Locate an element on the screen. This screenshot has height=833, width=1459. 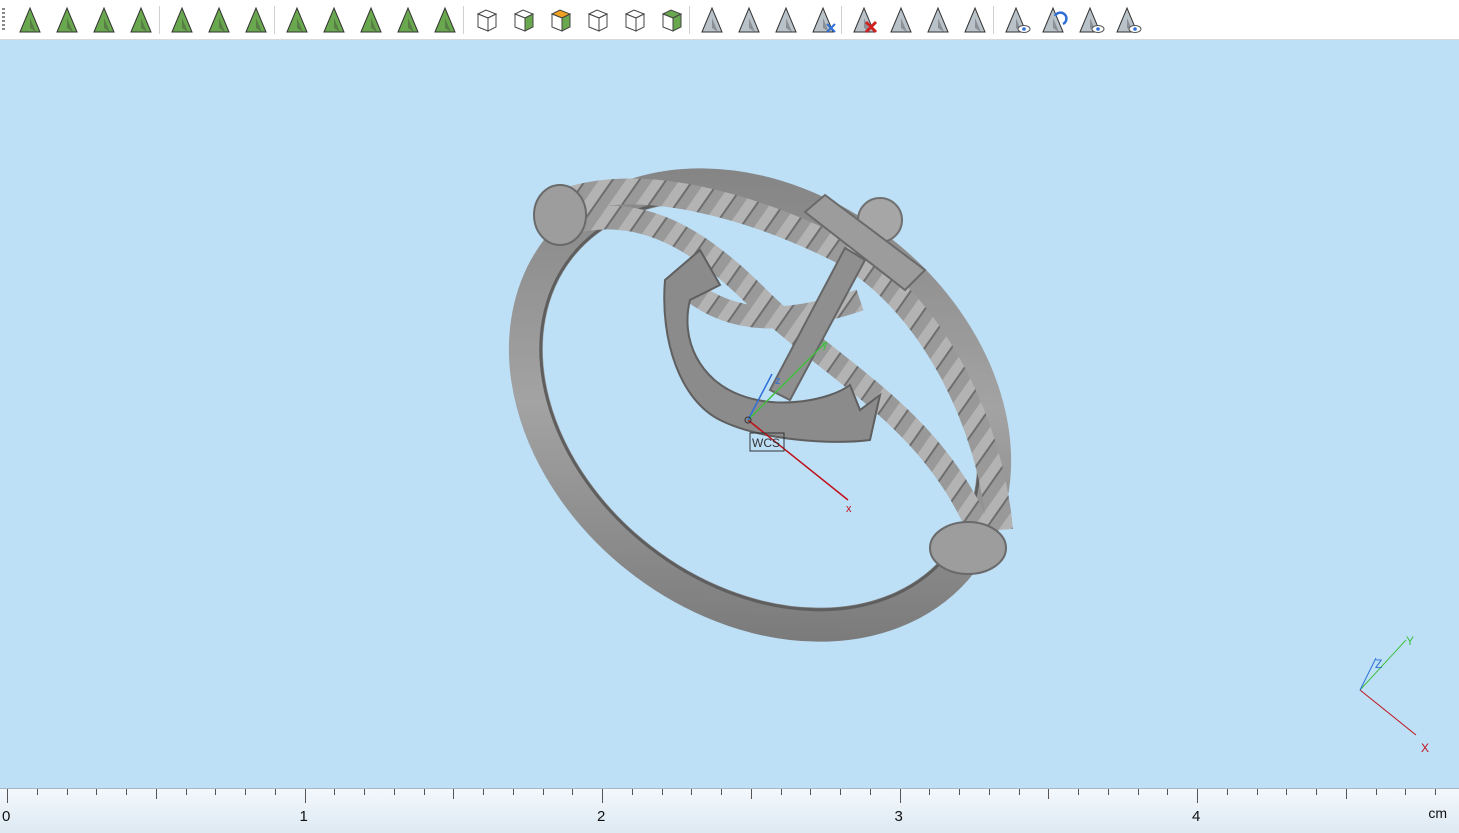
view-hidden-icon is located at coordinates (1129, 19).